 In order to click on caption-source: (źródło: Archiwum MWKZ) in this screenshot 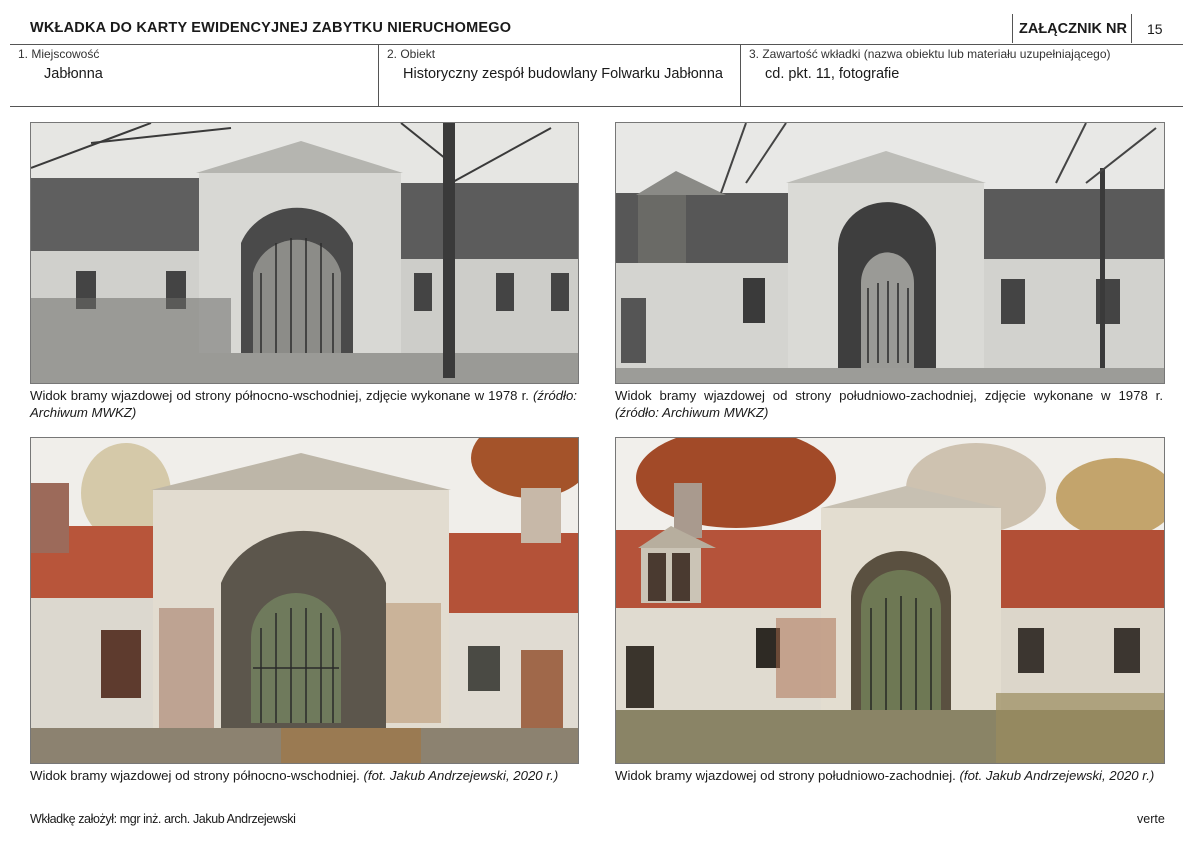, I will do `click(692, 412)`.